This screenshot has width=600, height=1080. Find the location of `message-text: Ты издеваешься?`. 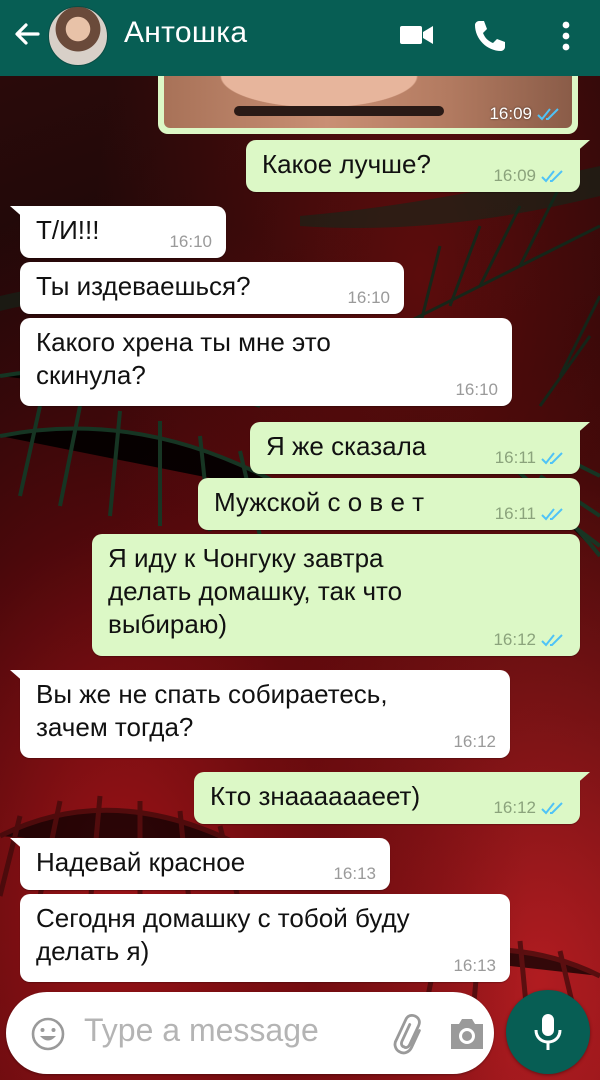

message-text: Ты издеваешься? is located at coordinates (143, 286).